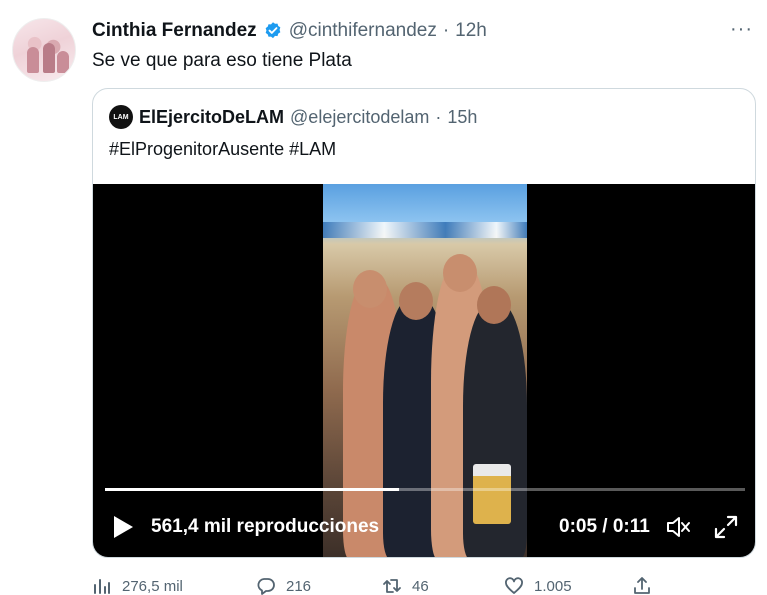 This screenshot has height=595, width=767. What do you see at coordinates (222, 60) in the screenshot?
I see `tweet-text: Se ve que para eso tiene Plata` at bounding box center [222, 60].